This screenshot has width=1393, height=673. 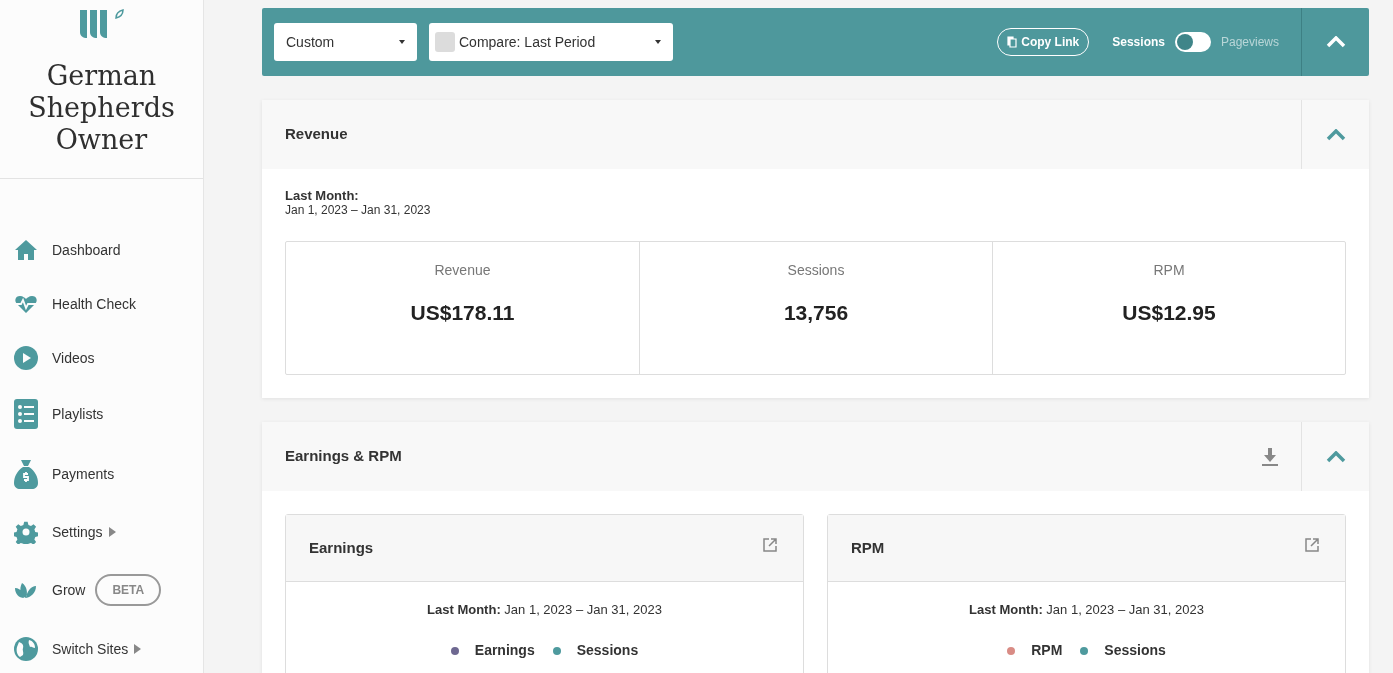 I want to click on beta-badge: BETA, so click(x=128, y=590).